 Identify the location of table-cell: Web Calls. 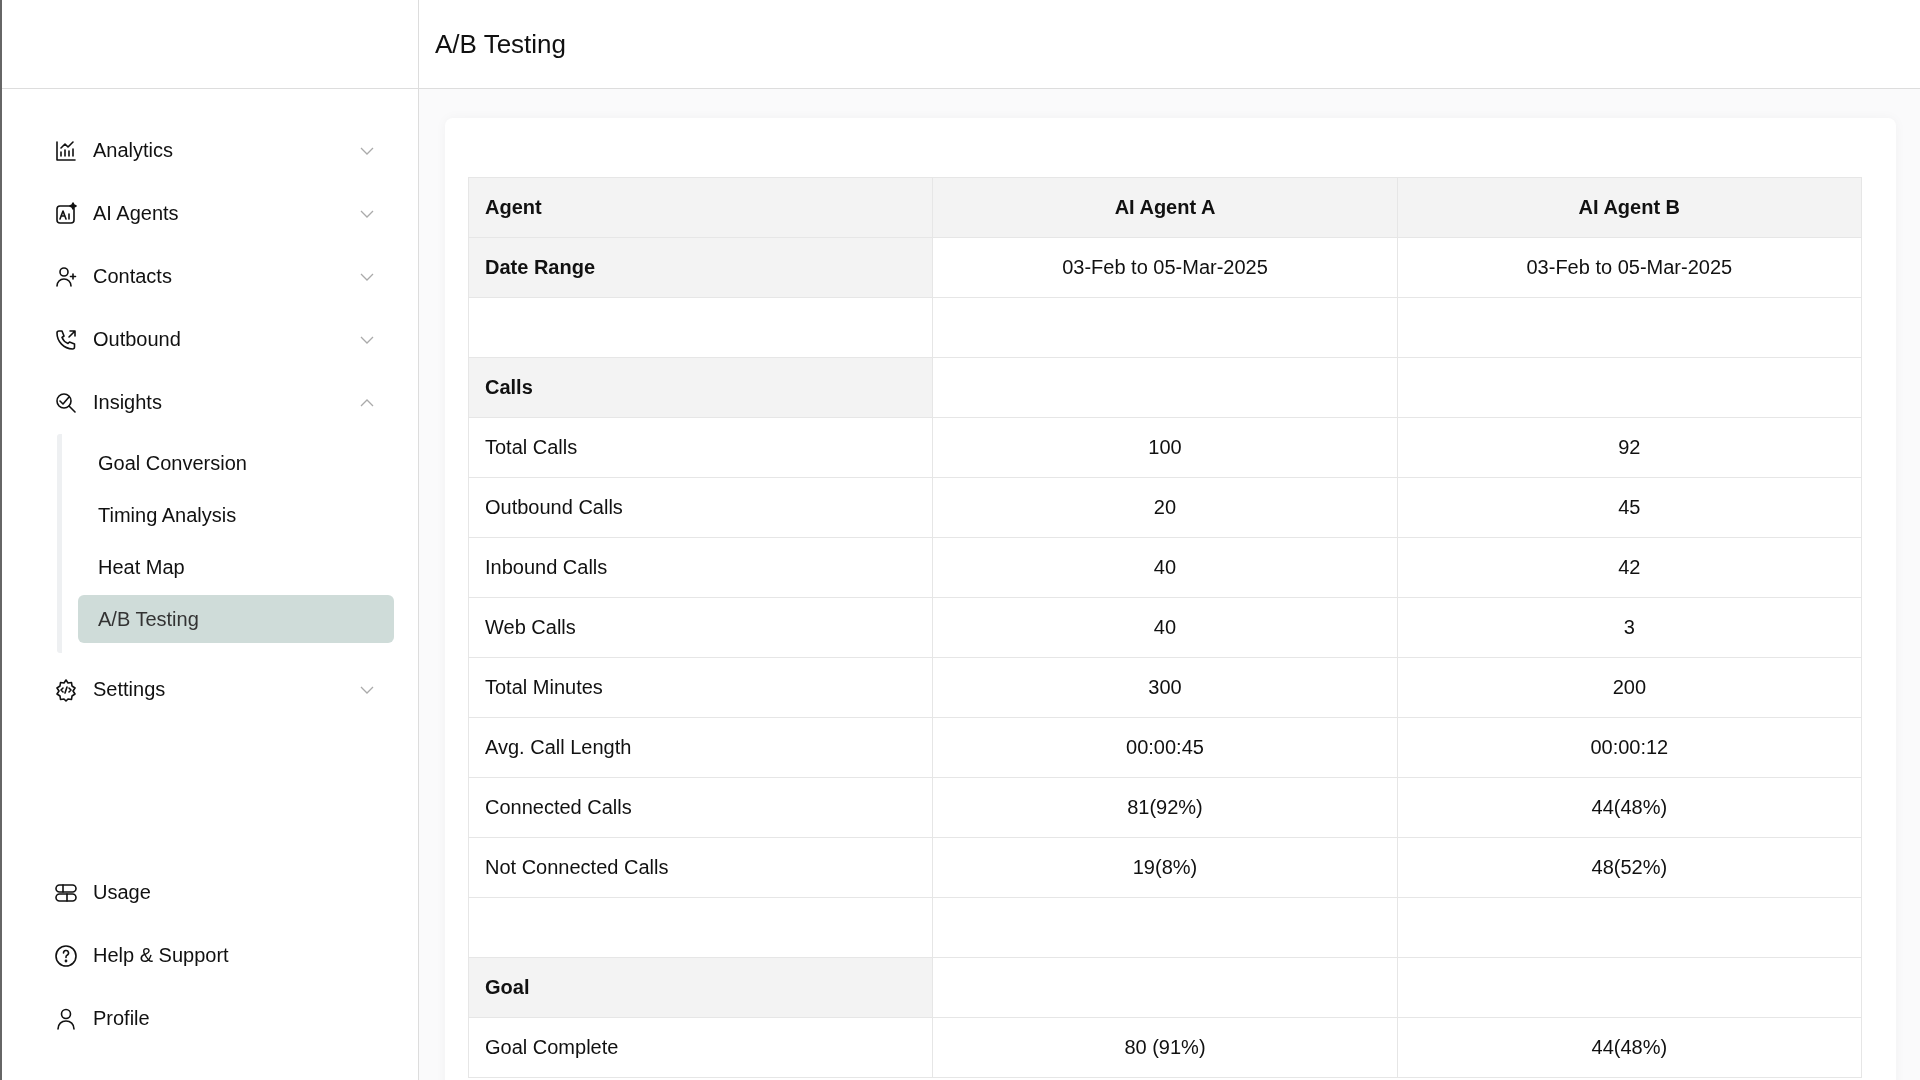
(700, 627).